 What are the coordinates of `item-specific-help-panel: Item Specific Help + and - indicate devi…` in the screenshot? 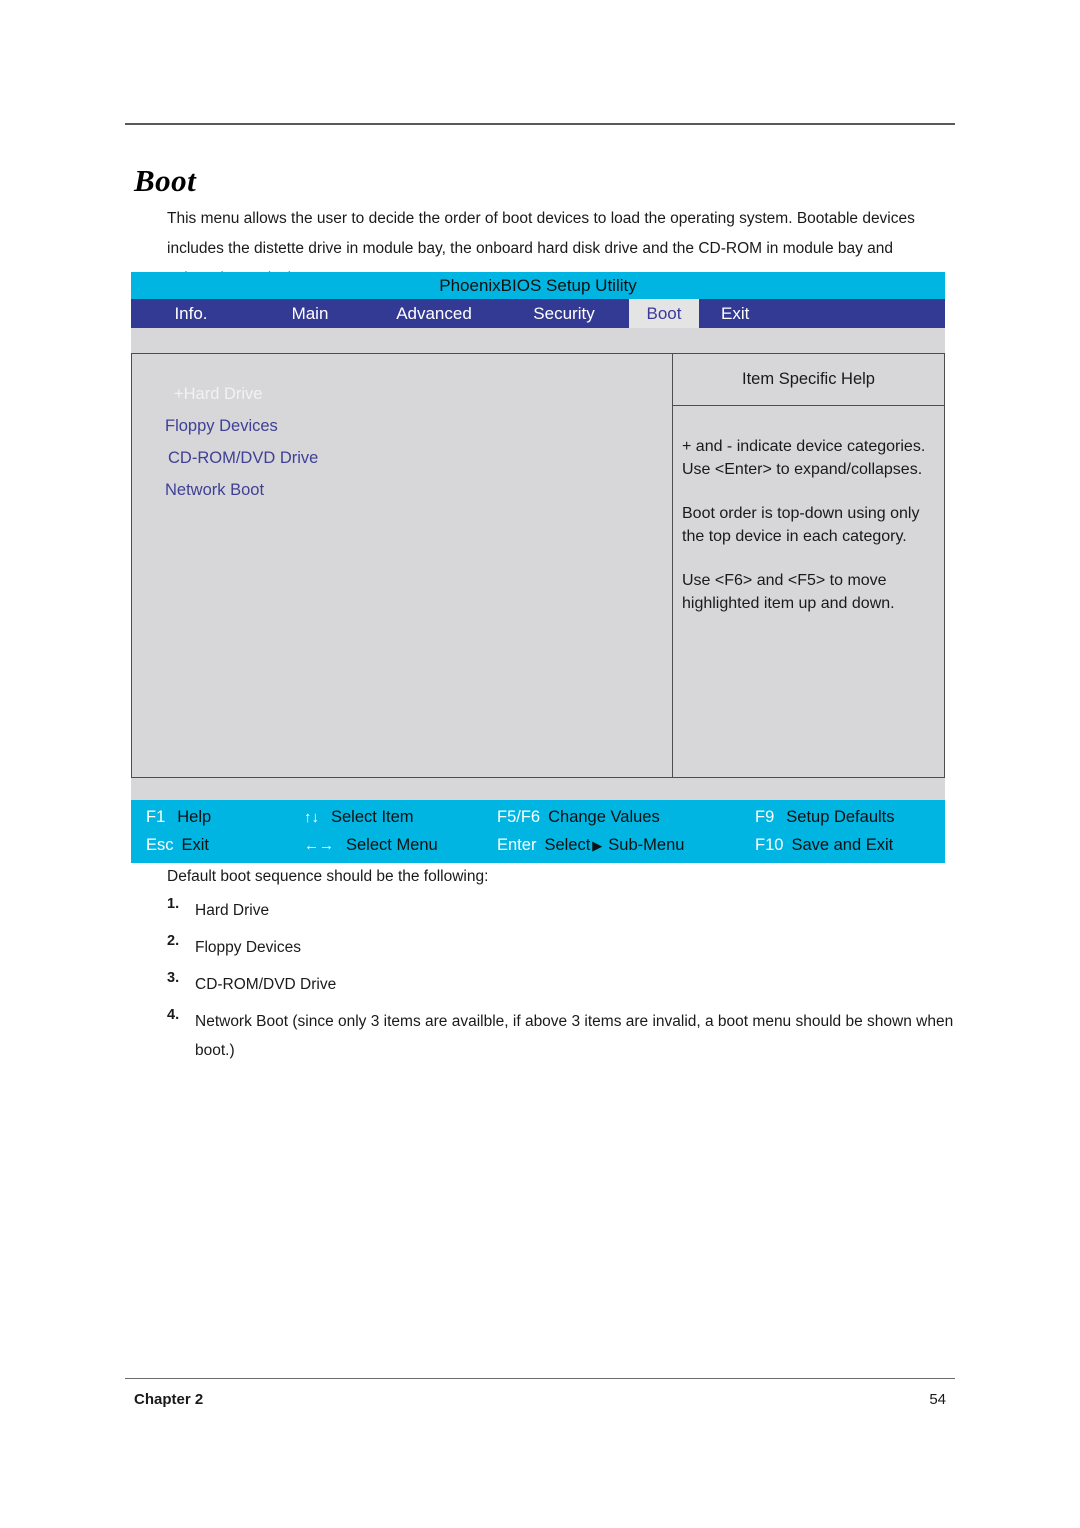 It's located at (808, 565).